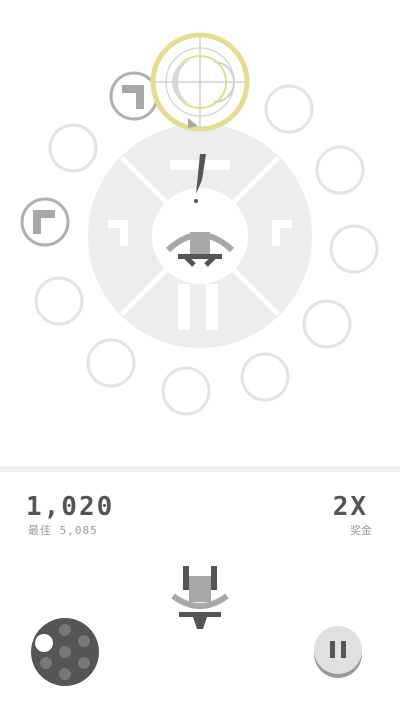  I want to click on score-value: 1,020, so click(70, 507).